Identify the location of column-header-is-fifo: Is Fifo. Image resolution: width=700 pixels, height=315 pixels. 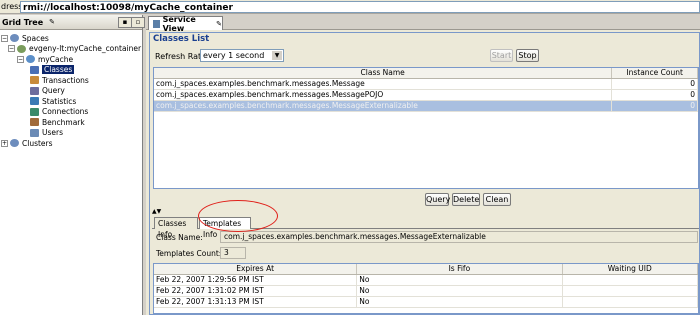
(460, 269).